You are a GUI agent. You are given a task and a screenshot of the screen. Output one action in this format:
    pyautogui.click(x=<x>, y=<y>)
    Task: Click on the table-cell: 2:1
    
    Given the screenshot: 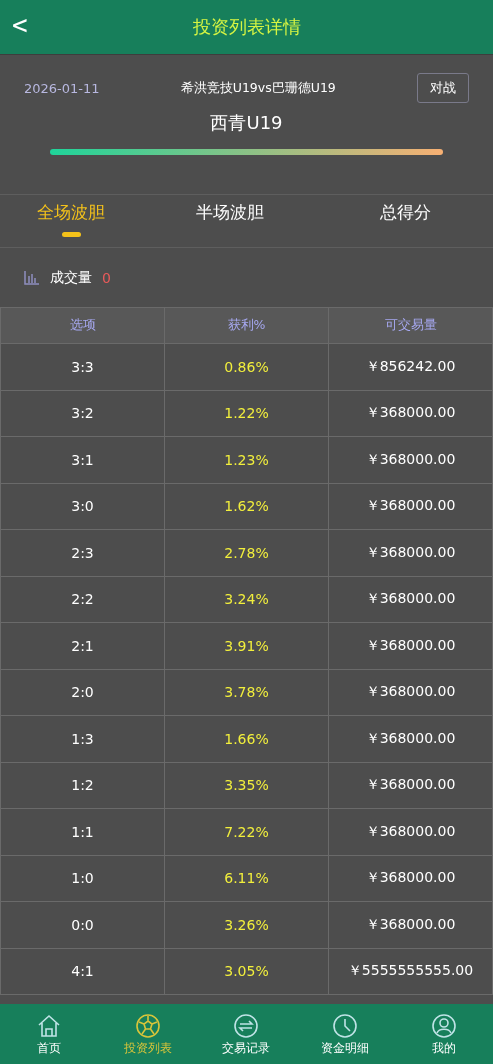 What is the action you would take?
    pyautogui.click(x=82, y=645)
    